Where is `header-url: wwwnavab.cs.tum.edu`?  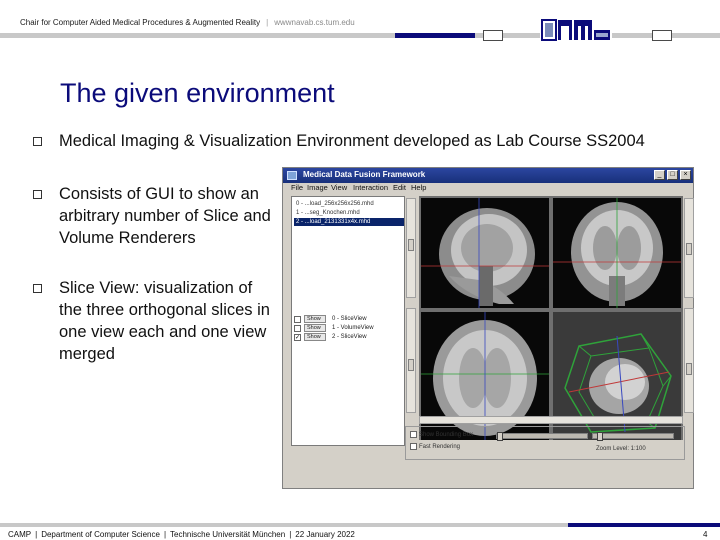
header-url: wwwnavab.cs.tum.edu is located at coordinates (314, 22).